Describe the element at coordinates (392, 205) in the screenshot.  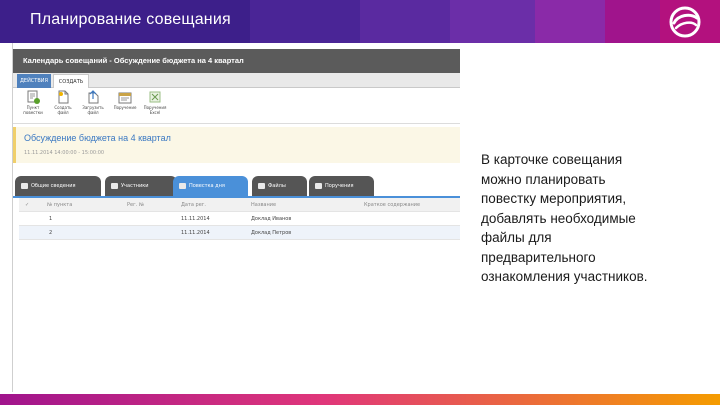
I see `grid-header-summary: Краткое содержание` at that location.